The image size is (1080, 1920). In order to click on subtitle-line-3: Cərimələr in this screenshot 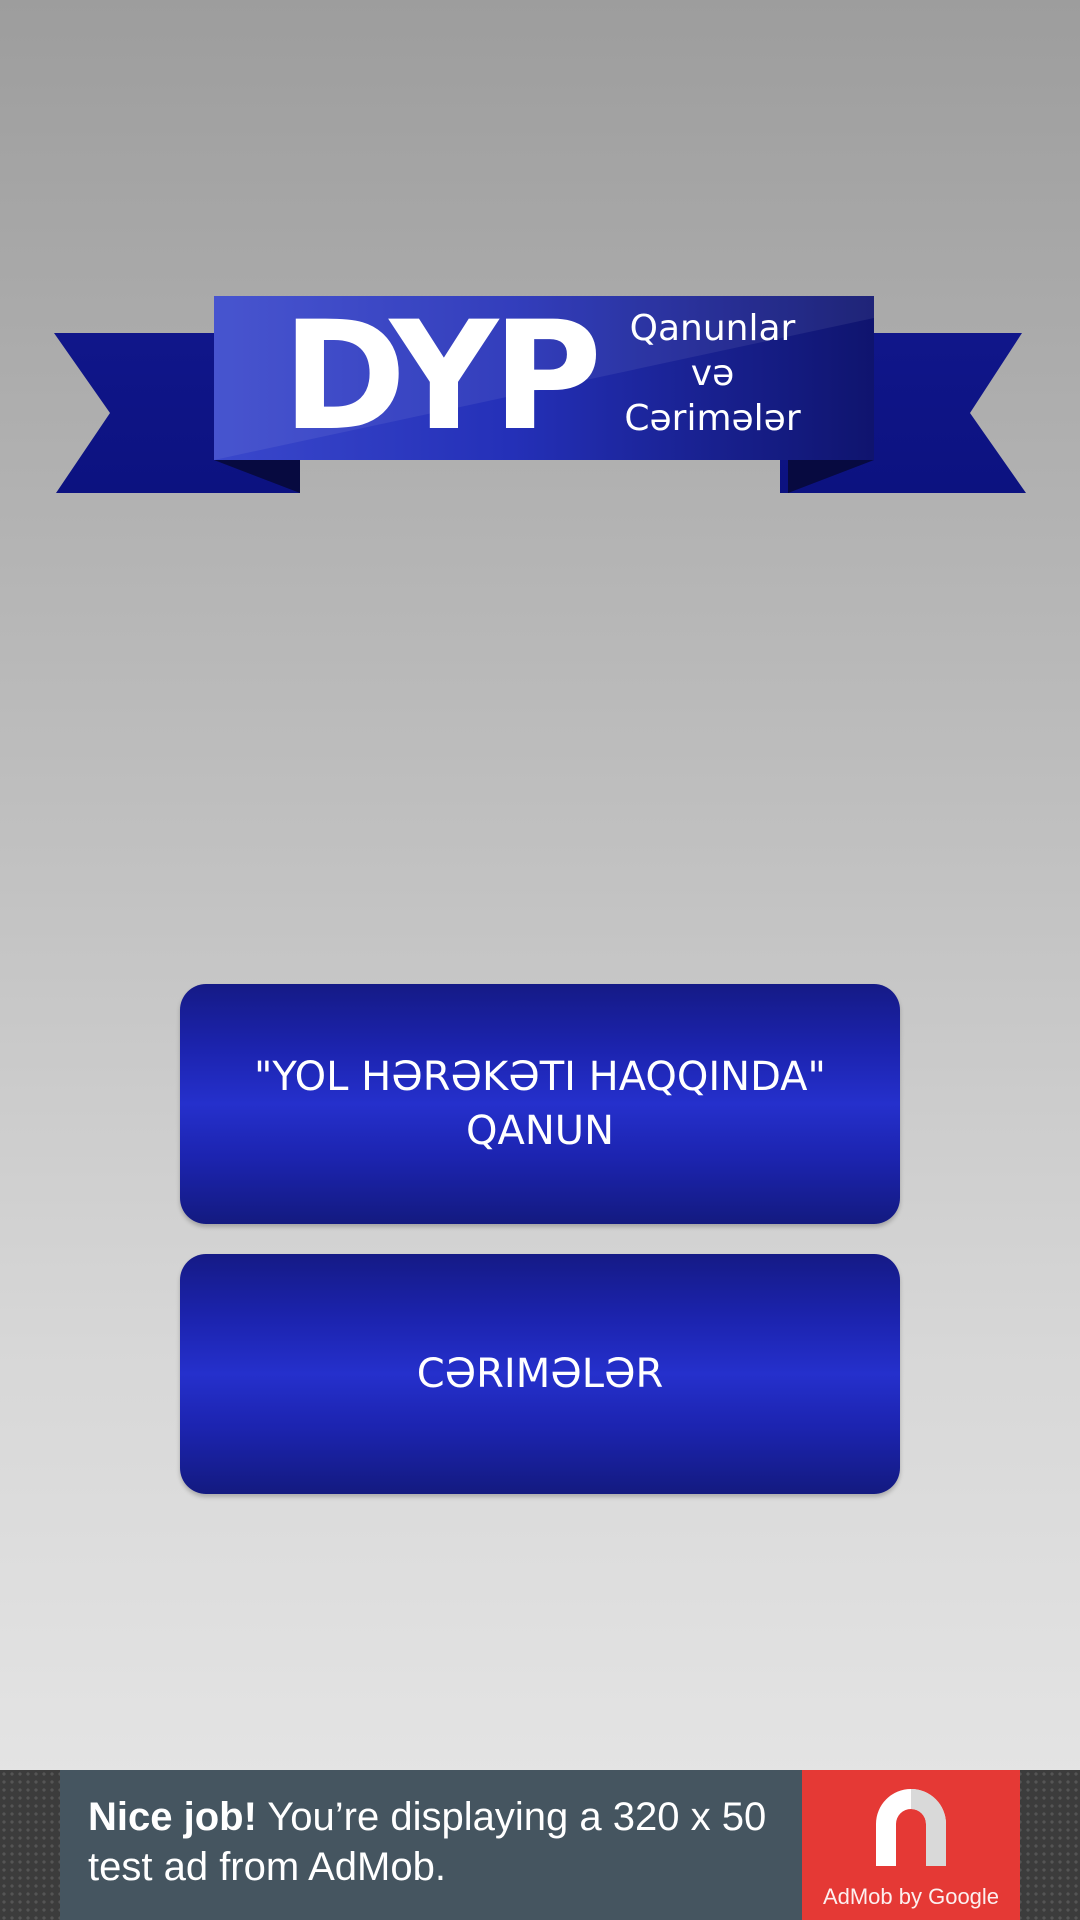, I will do `click(712, 418)`.